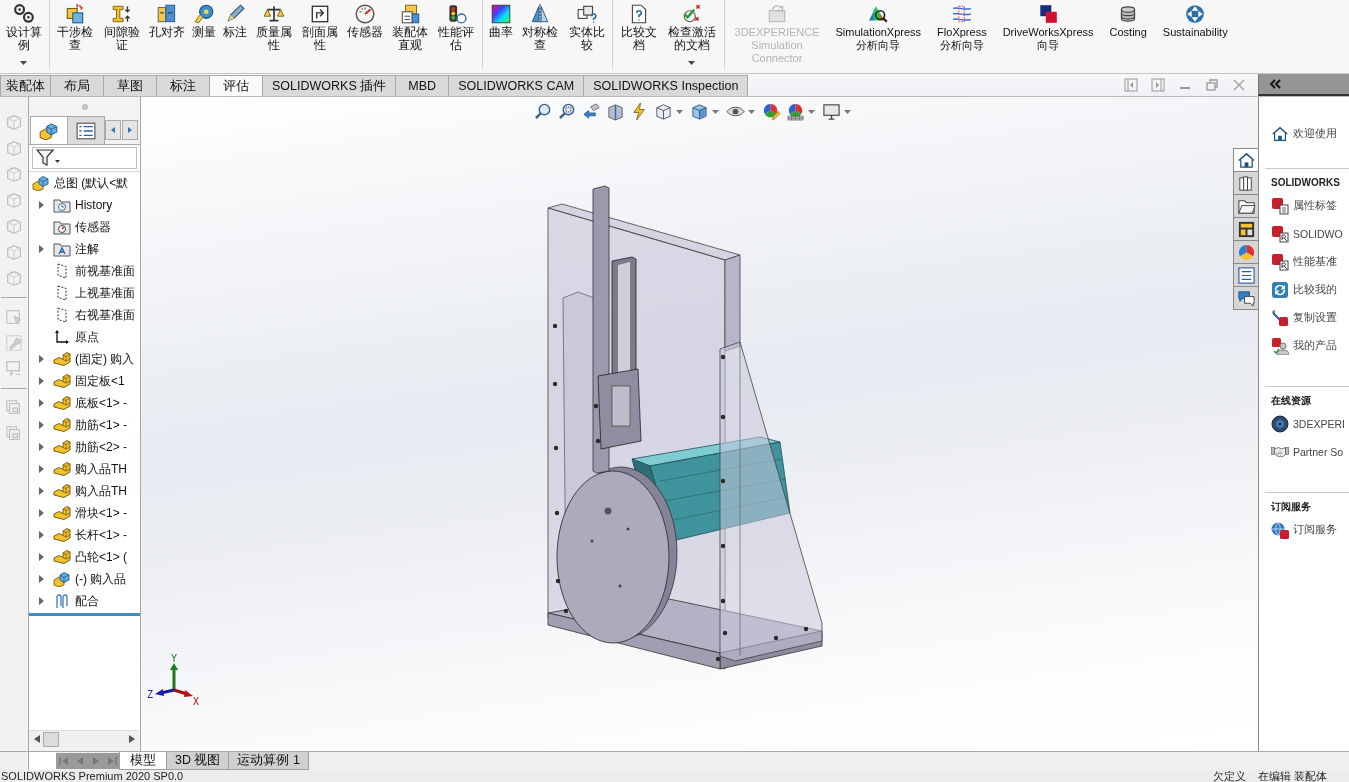 The image size is (1349, 782). Describe the element at coordinates (130, 85) in the screenshot. I see `command-tab: 草图` at that location.